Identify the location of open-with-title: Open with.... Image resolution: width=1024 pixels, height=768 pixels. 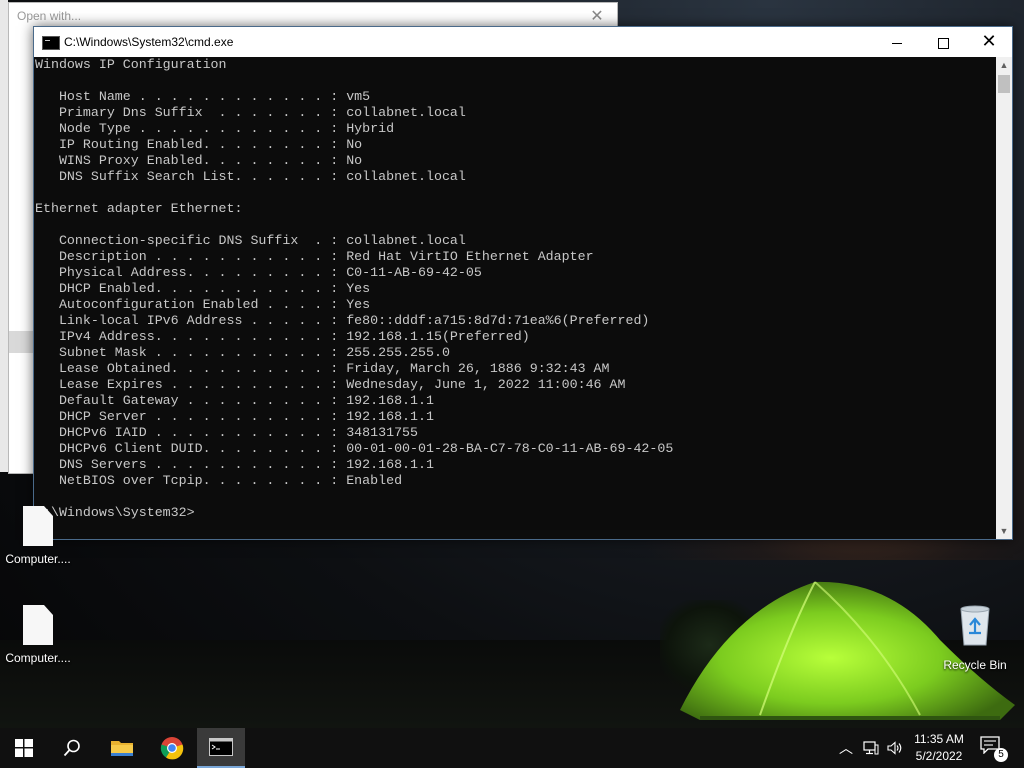
(49, 16).